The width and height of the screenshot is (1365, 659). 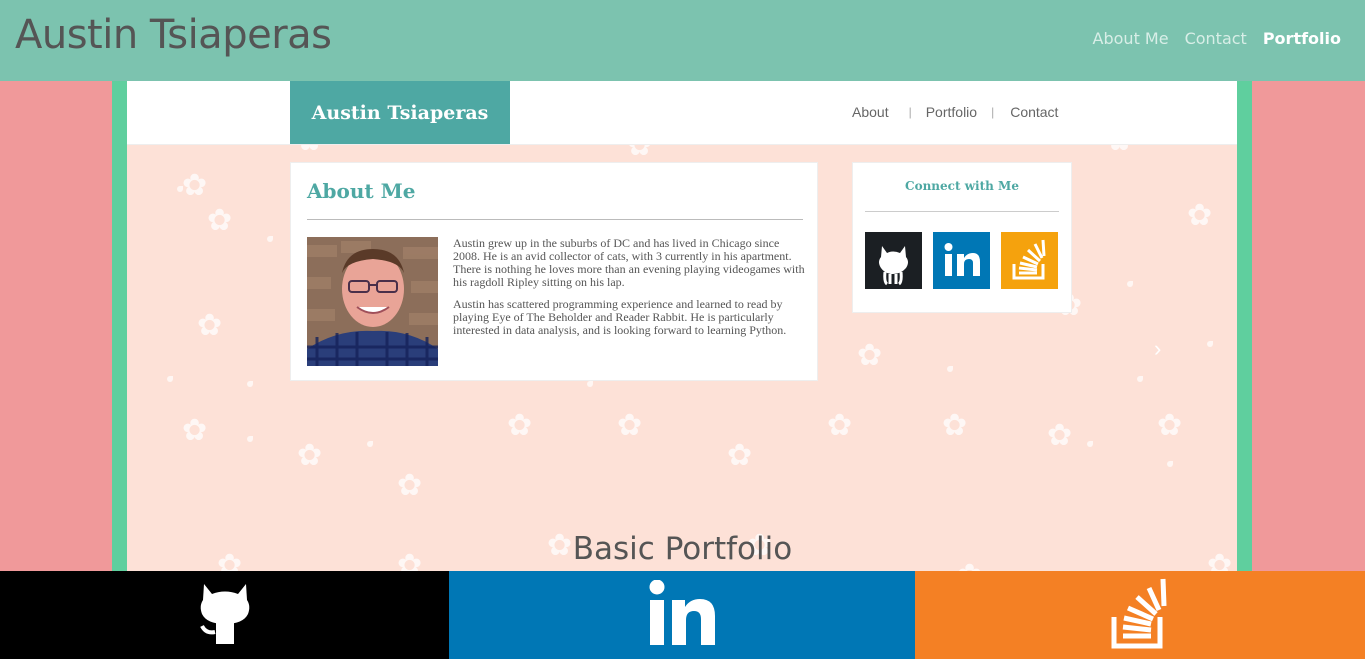 I want to click on preview-nav: About | Portfolio | Contact, so click(x=955, y=112).